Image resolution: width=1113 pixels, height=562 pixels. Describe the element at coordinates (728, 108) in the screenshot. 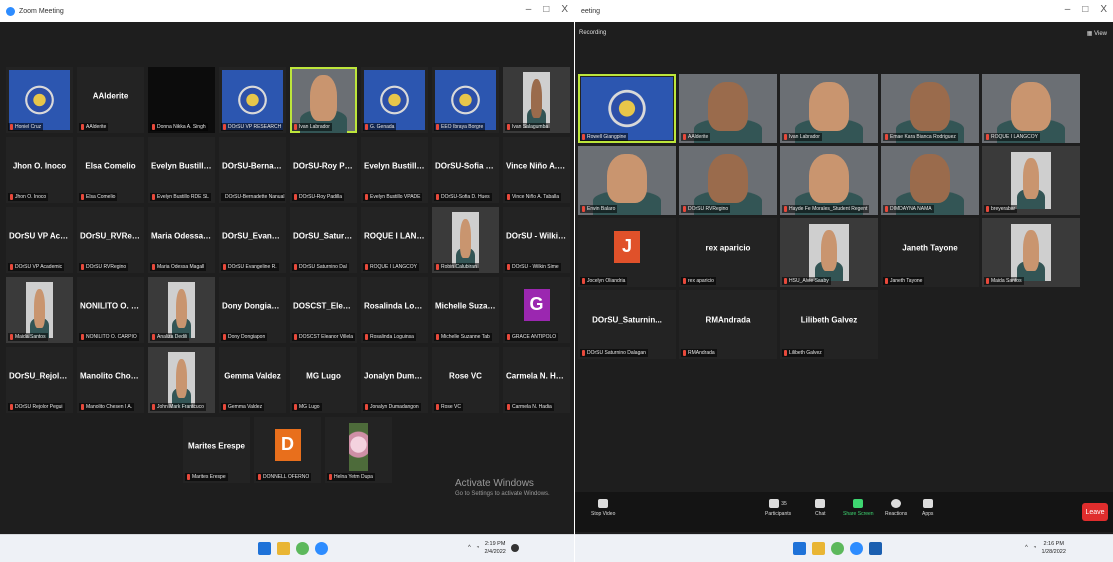

I see `participant-tile: AAlderite` at that location.